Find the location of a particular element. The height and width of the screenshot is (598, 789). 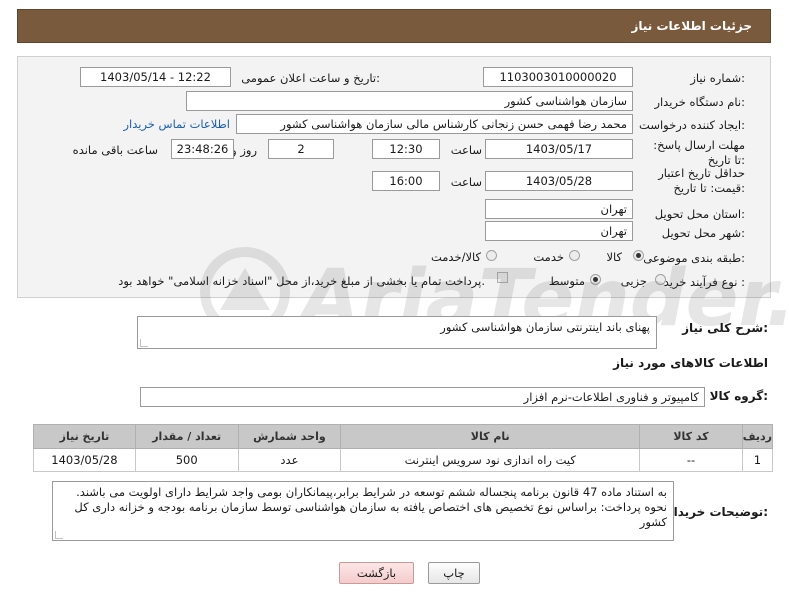

need-number-label: شماره نیاز: is located at coordinates (717, 78).